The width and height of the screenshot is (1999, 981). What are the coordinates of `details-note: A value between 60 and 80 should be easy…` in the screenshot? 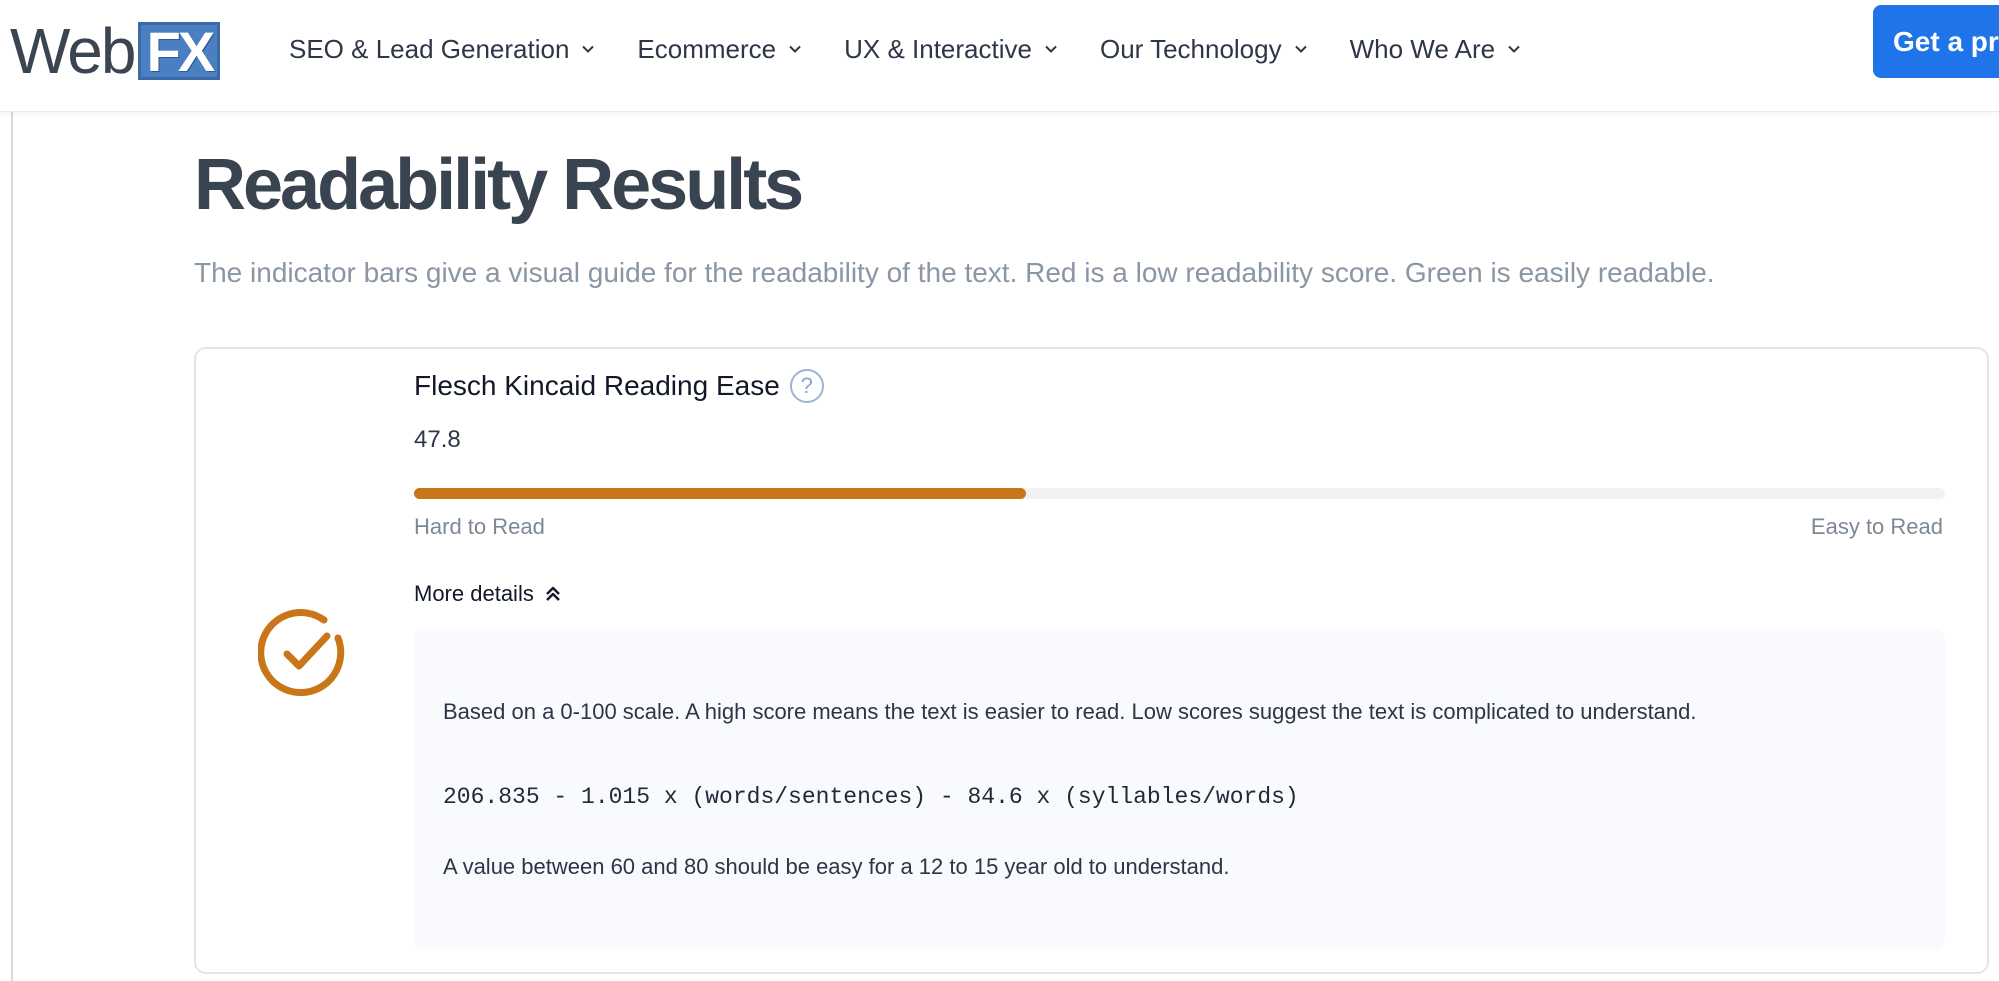 It's located at (836, 866).